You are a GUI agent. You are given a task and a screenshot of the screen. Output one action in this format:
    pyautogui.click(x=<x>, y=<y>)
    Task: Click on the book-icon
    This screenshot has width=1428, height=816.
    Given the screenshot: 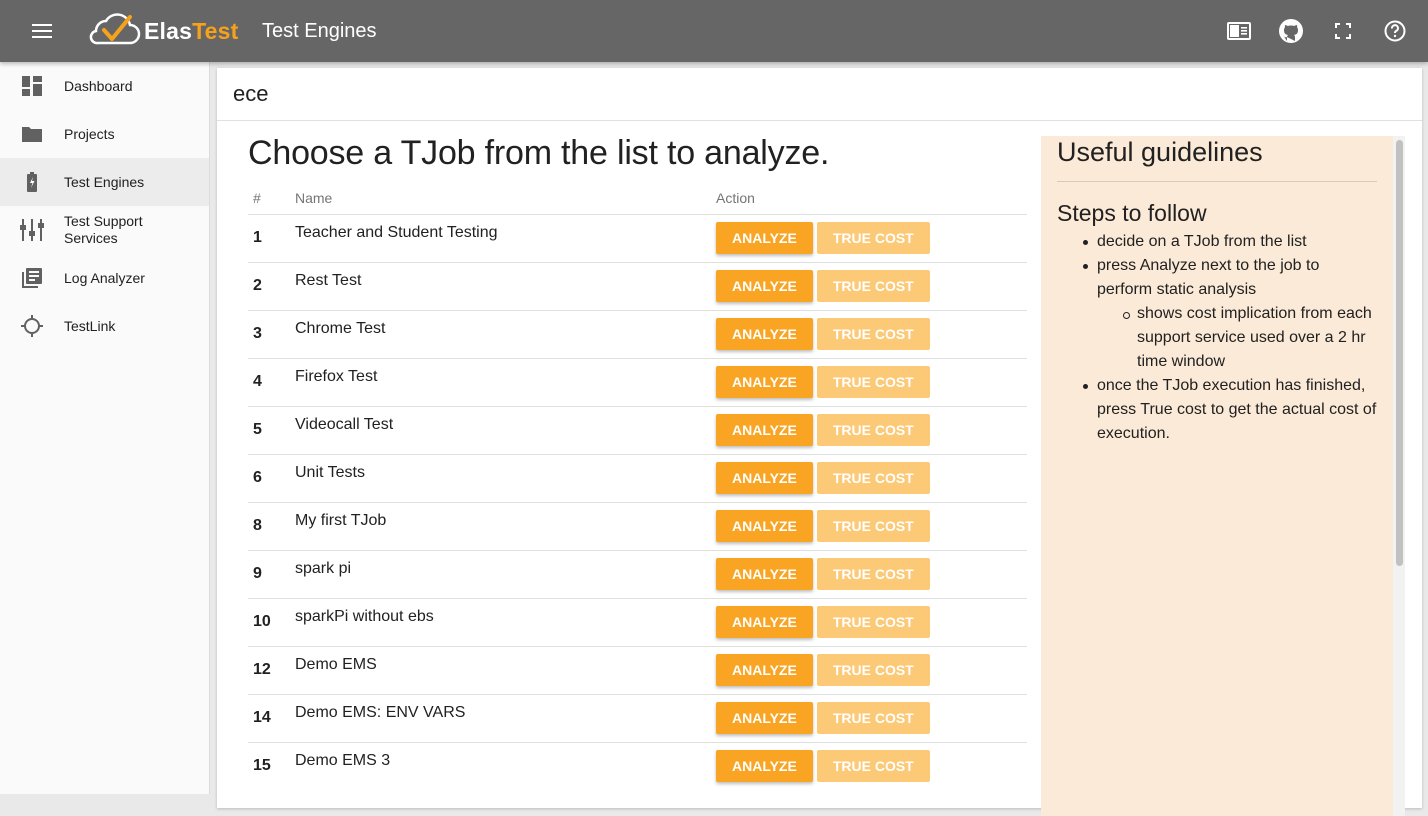 What is the action you would take?
    pyautogui.click(x=1239, y=31)
    